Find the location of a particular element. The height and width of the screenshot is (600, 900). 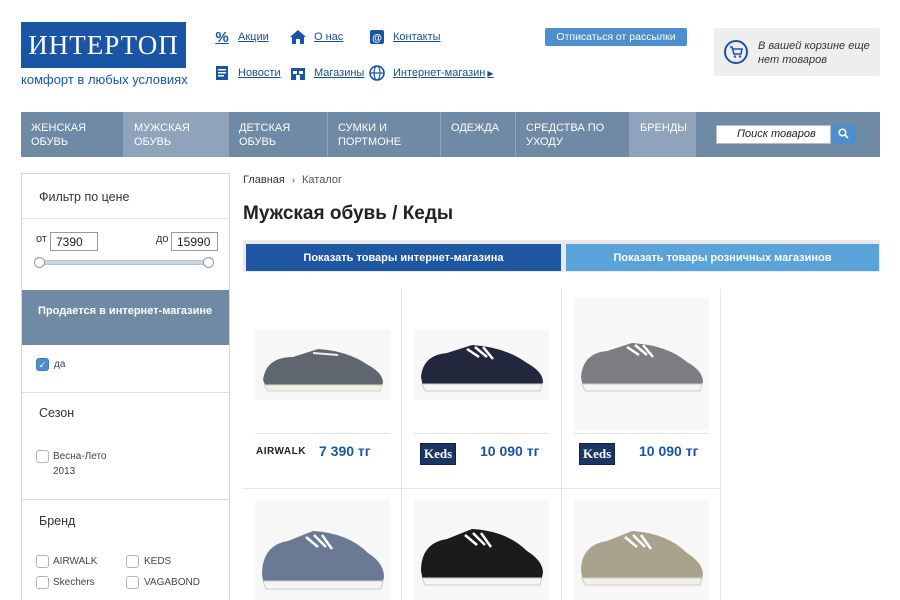

season-option-label: Весна-Лето 2013 is located at coordinates (80, 464).